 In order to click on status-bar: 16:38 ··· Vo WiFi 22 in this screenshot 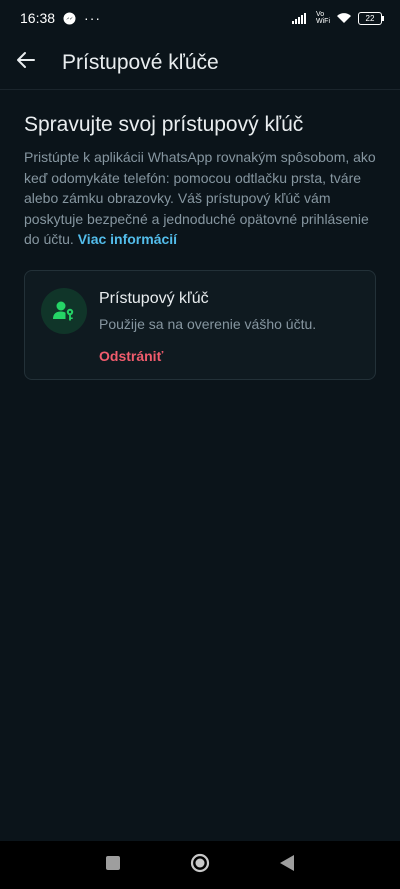, I will do `click(200, 18)`.